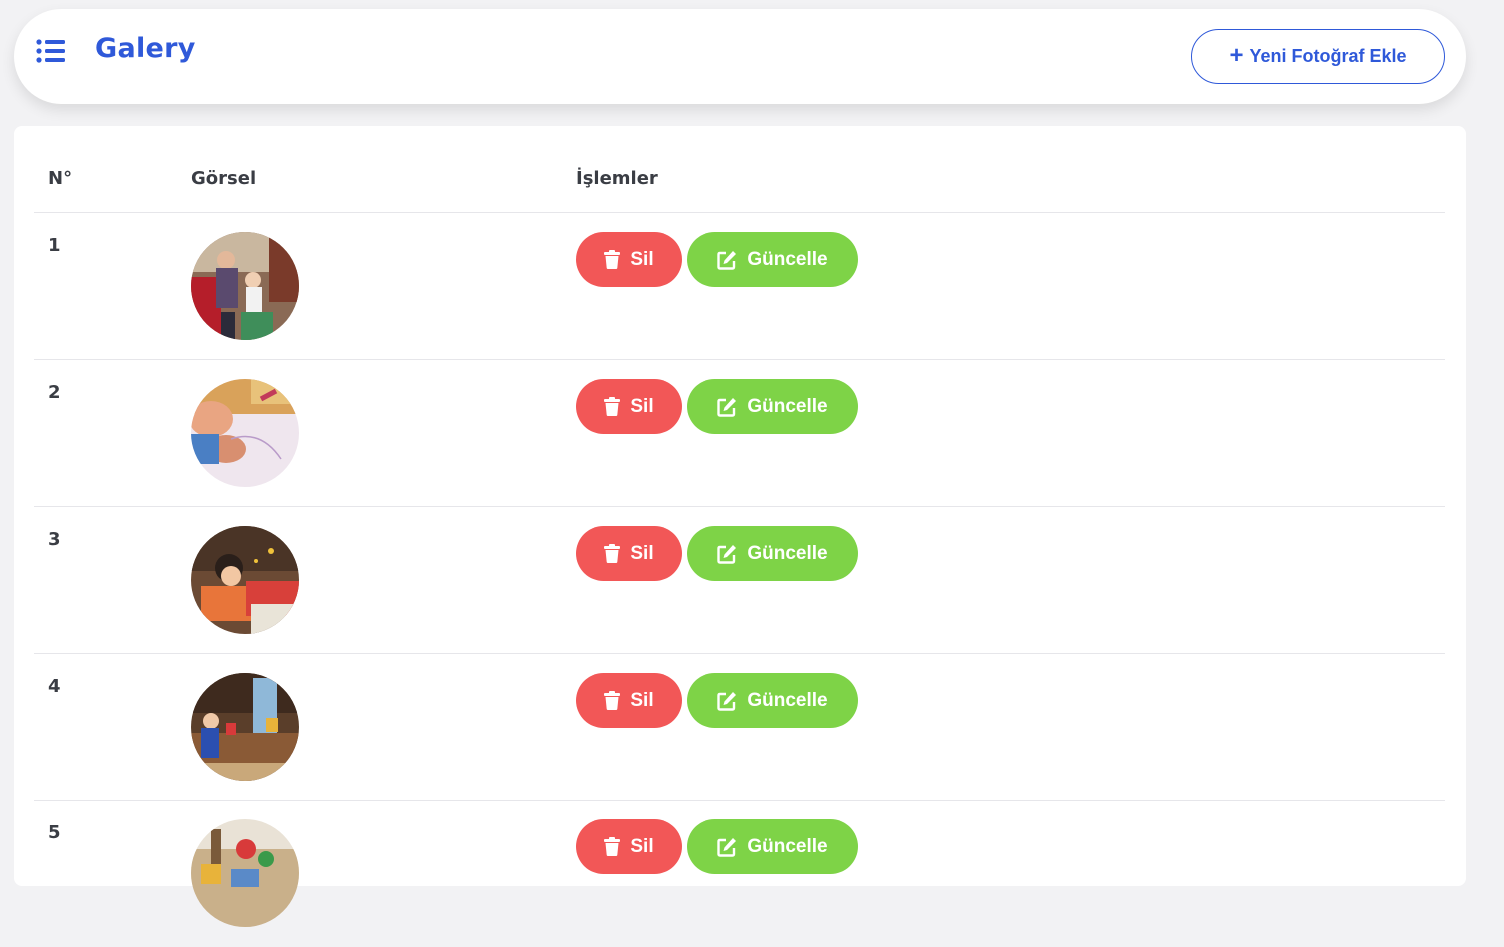 Image resolution: width=1504 pixels, height=947 pixels. Describe the element at coordinates (1328, 56) in the screenshot. I see `add-photo-label: Yeni Fotoğraf Ekle` at that location.